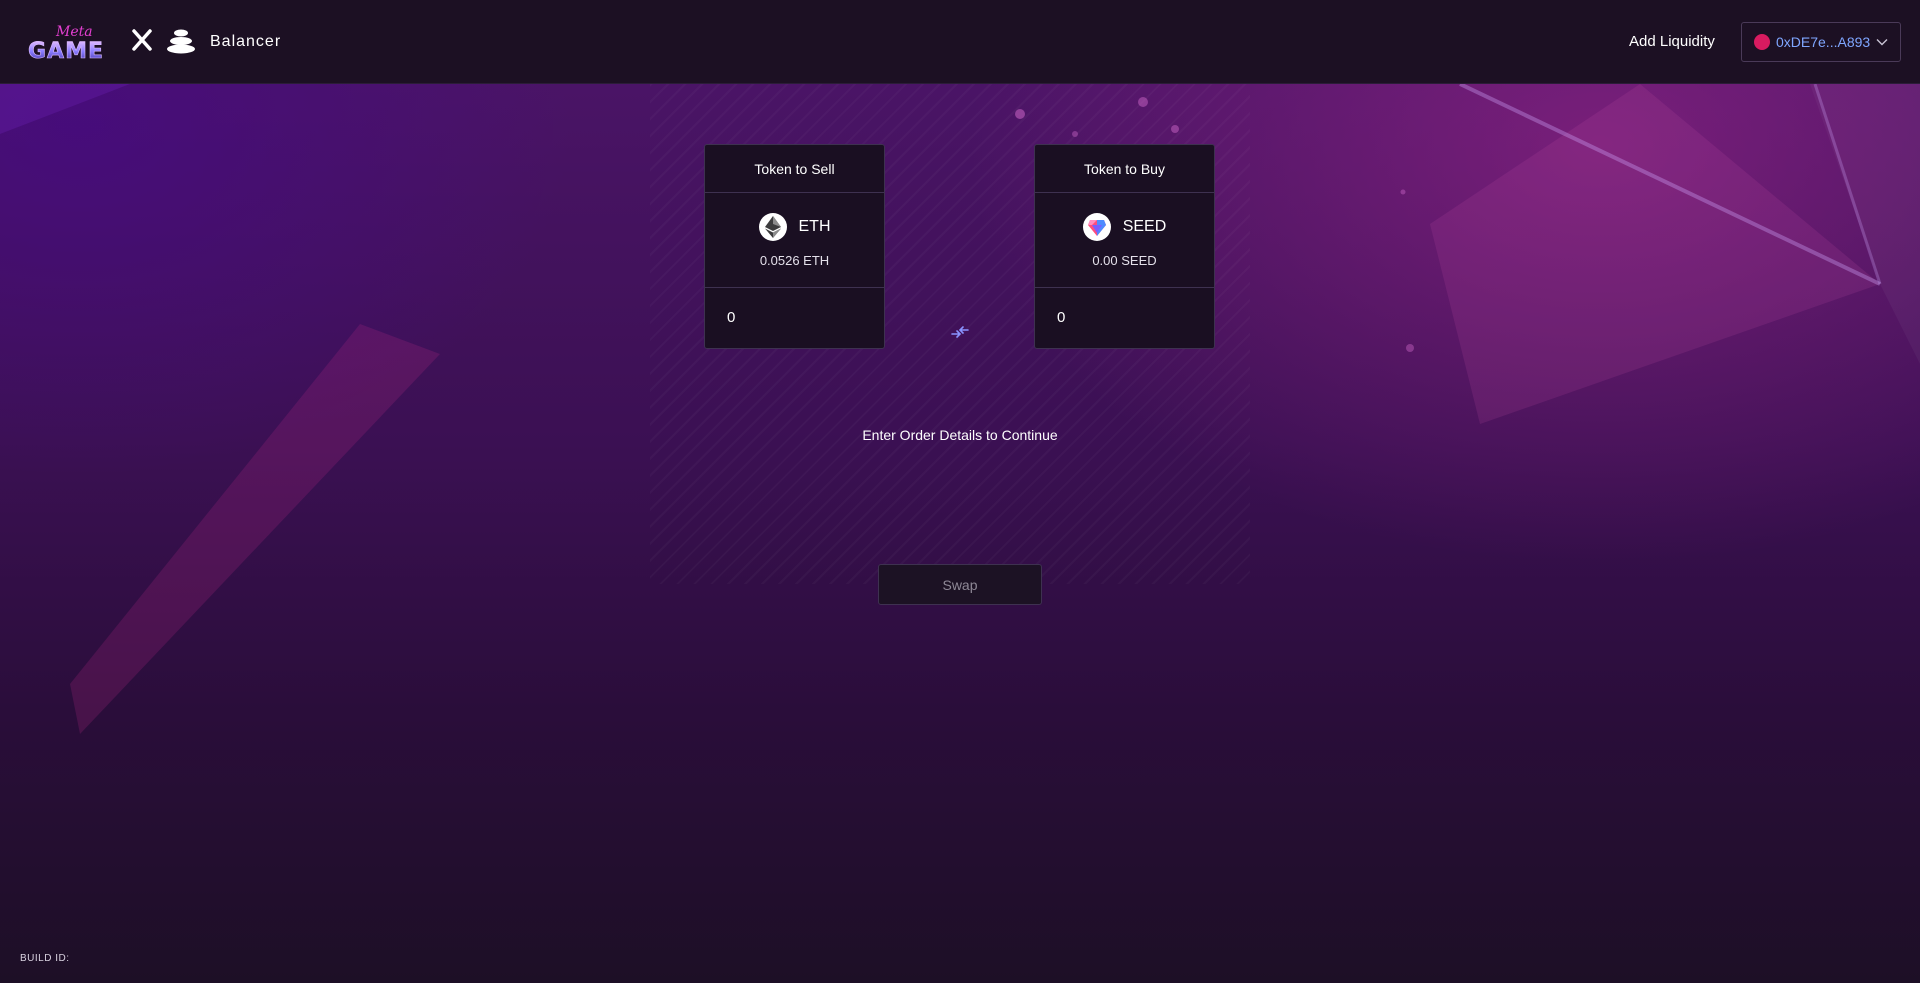 This screenshot has height=983, width=1920. I want to click on x-separator-icon, so click(142, 40).